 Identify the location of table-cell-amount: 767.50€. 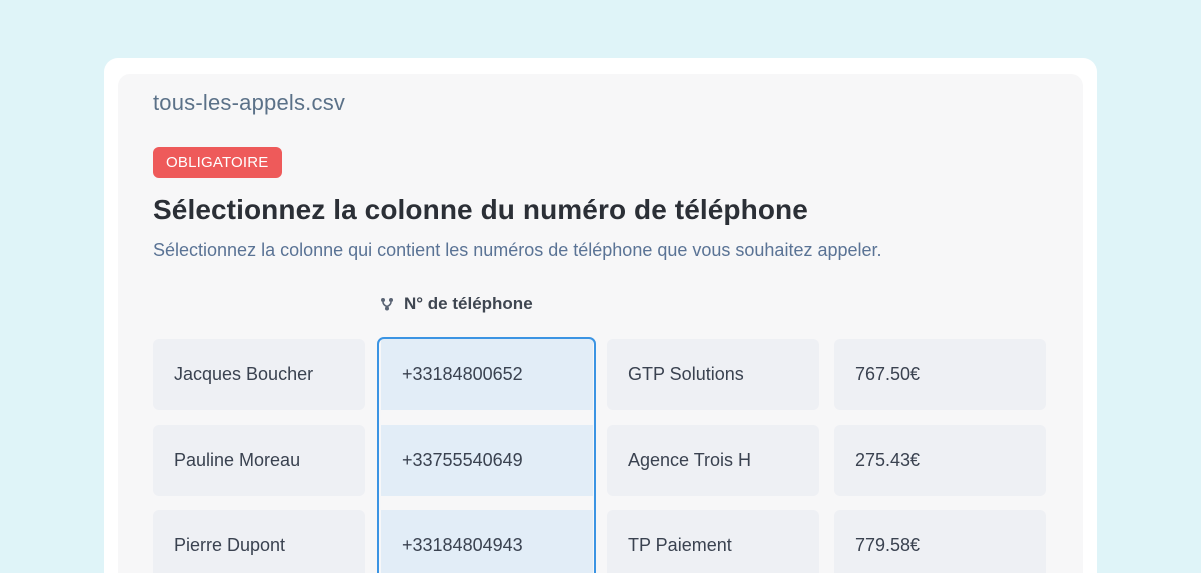
(940, 374).